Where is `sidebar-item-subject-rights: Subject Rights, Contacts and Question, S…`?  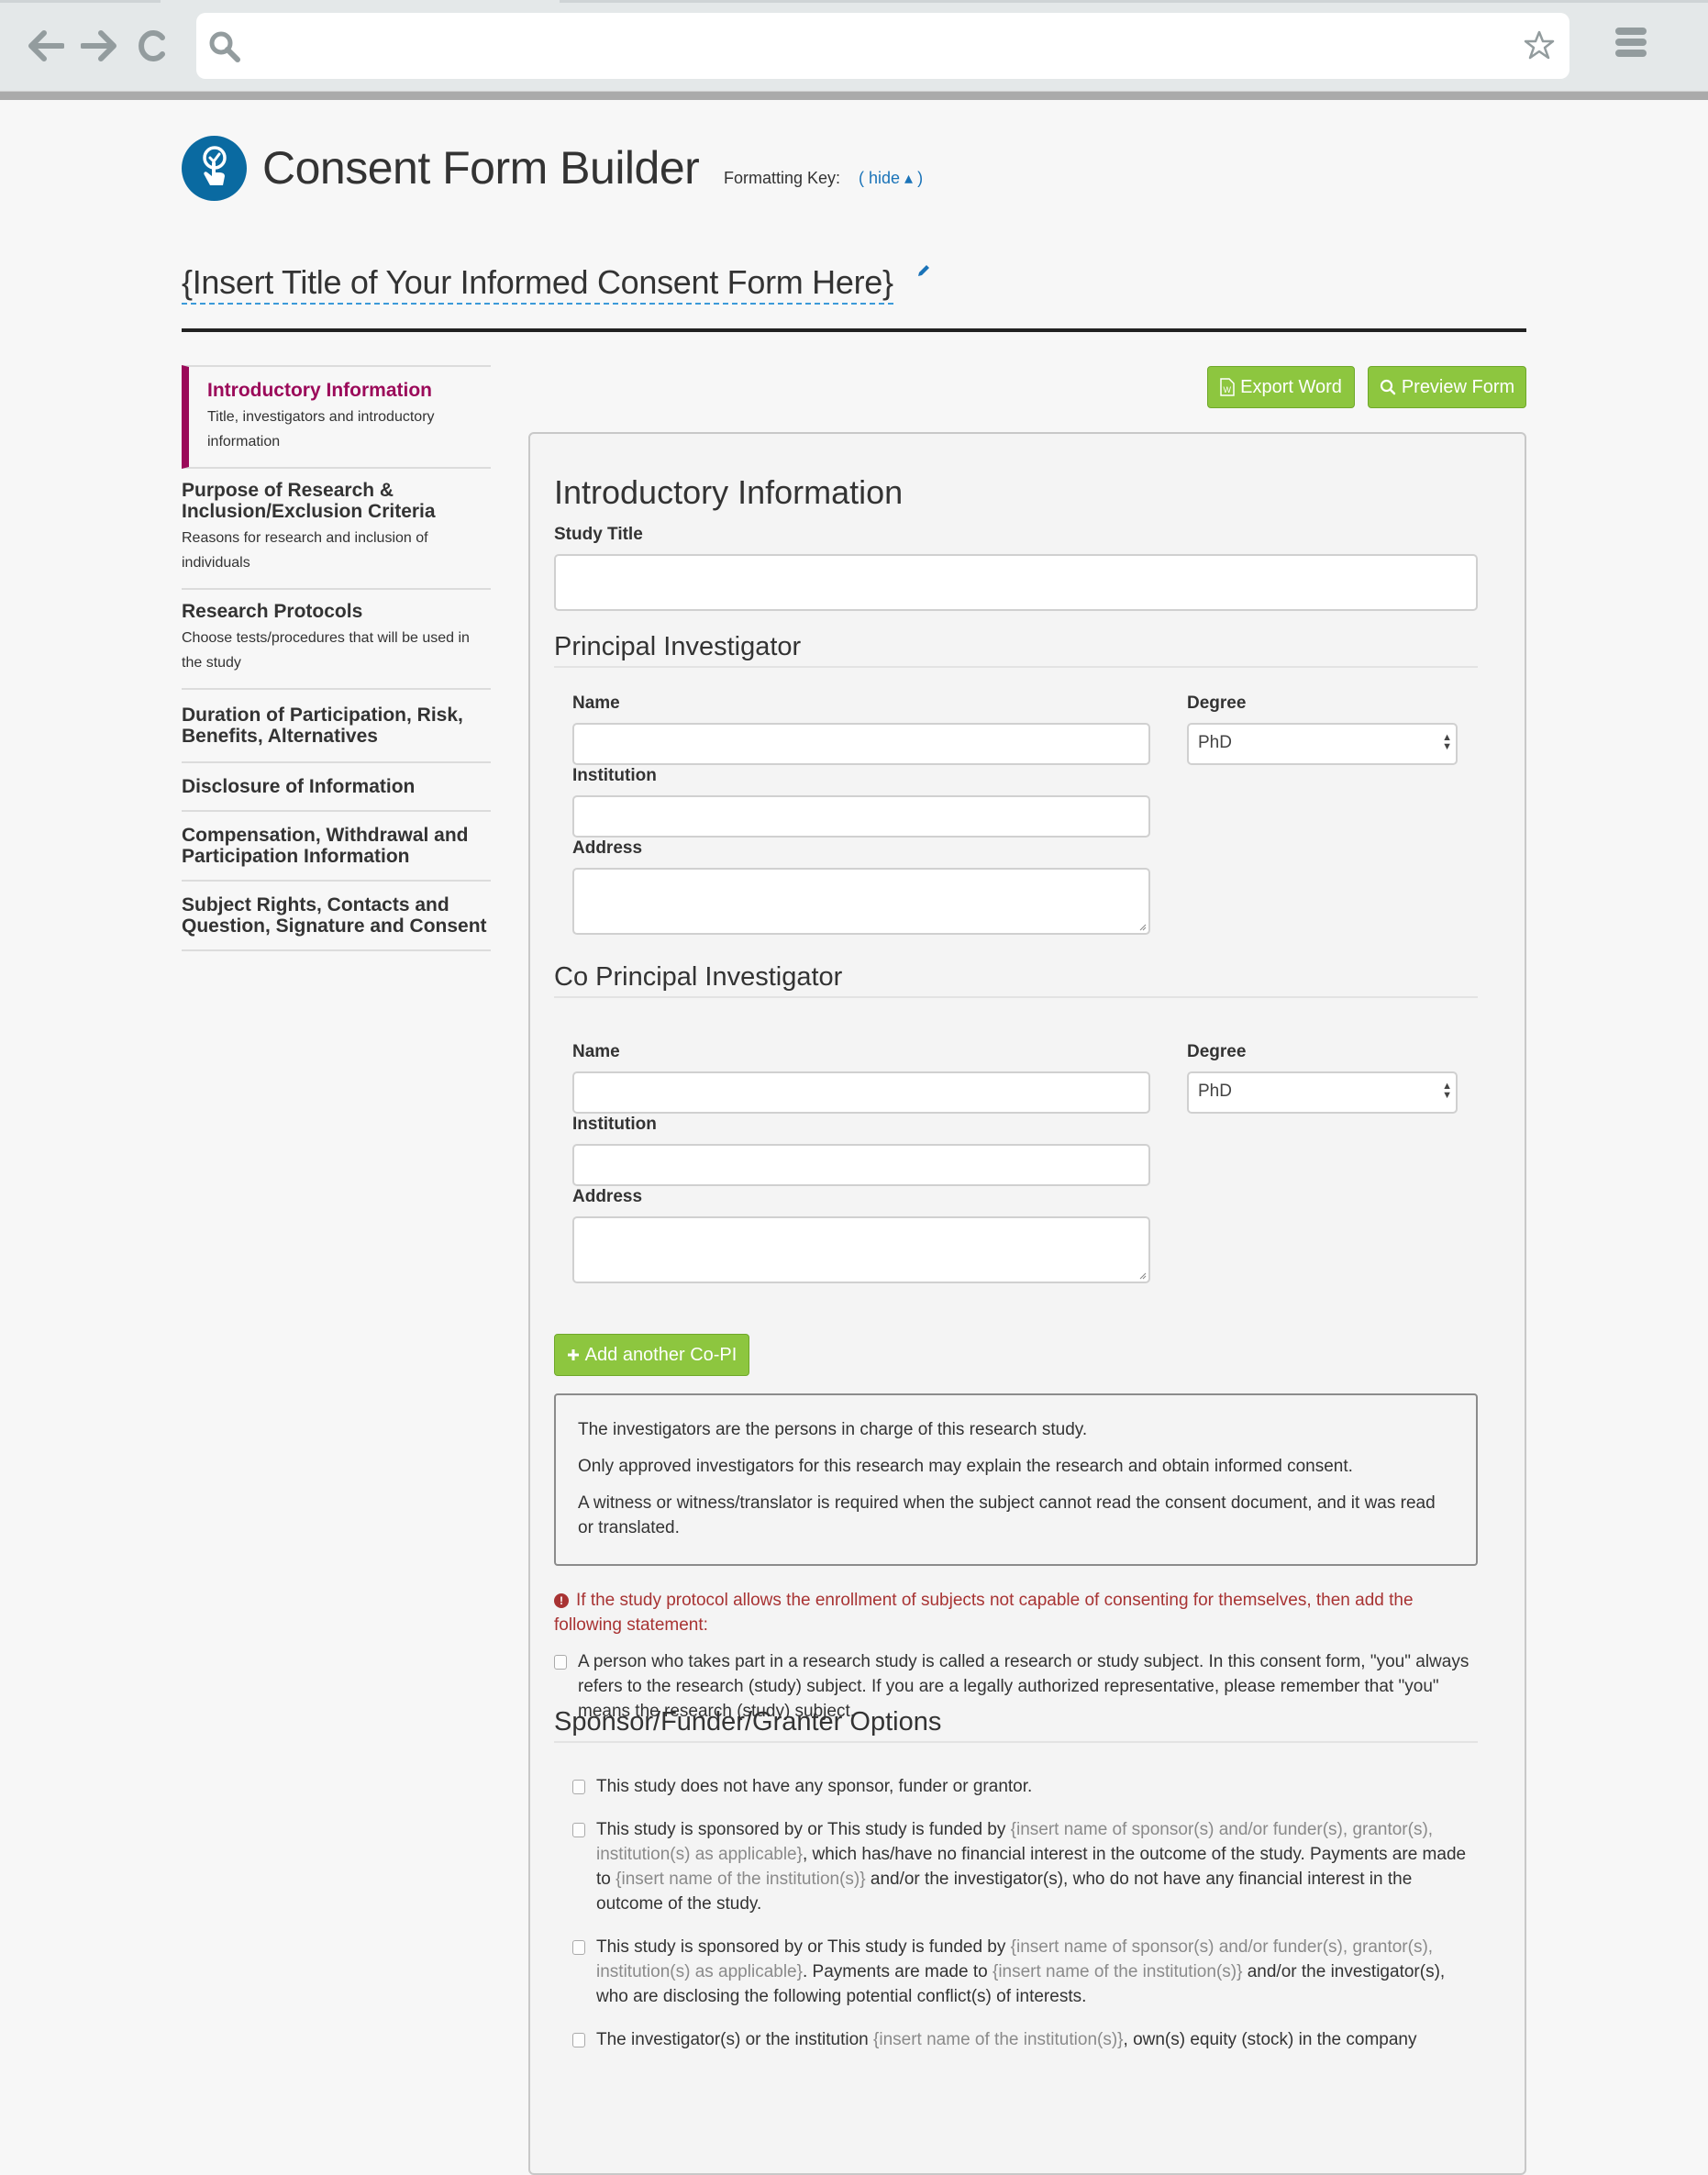 sidebar-item-subject-rights: Subject Rights, Contacts and Question, S… is located at coordinates (336, 916).